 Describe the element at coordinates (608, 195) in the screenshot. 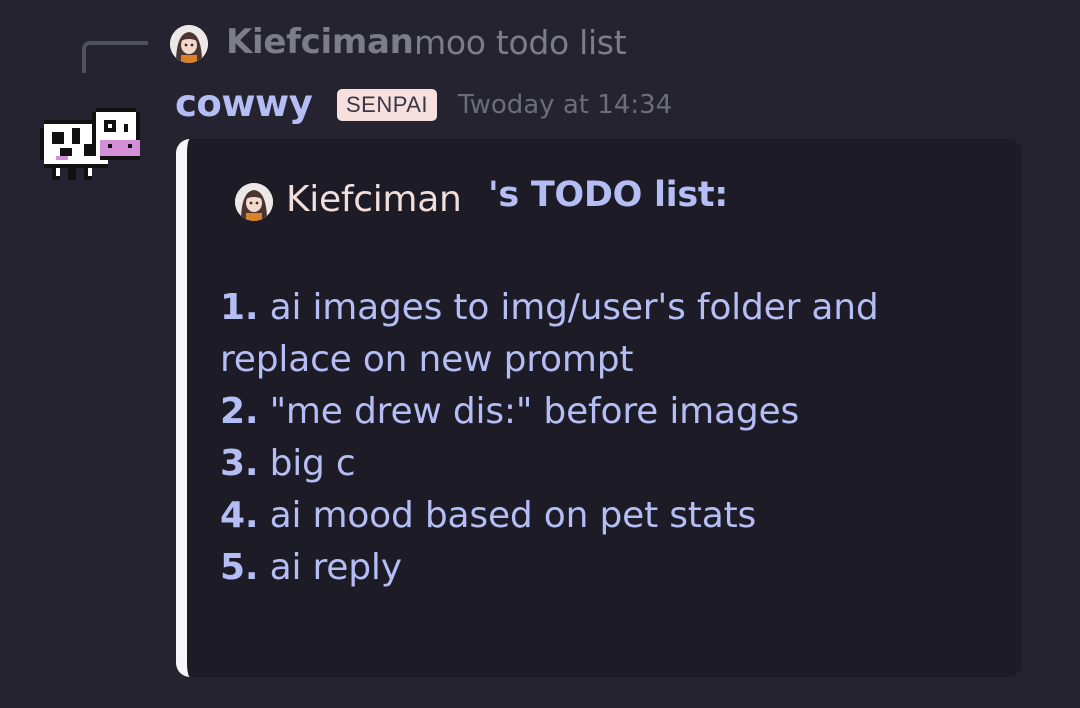

I see `embed-title: 's TODO list:` at that location.